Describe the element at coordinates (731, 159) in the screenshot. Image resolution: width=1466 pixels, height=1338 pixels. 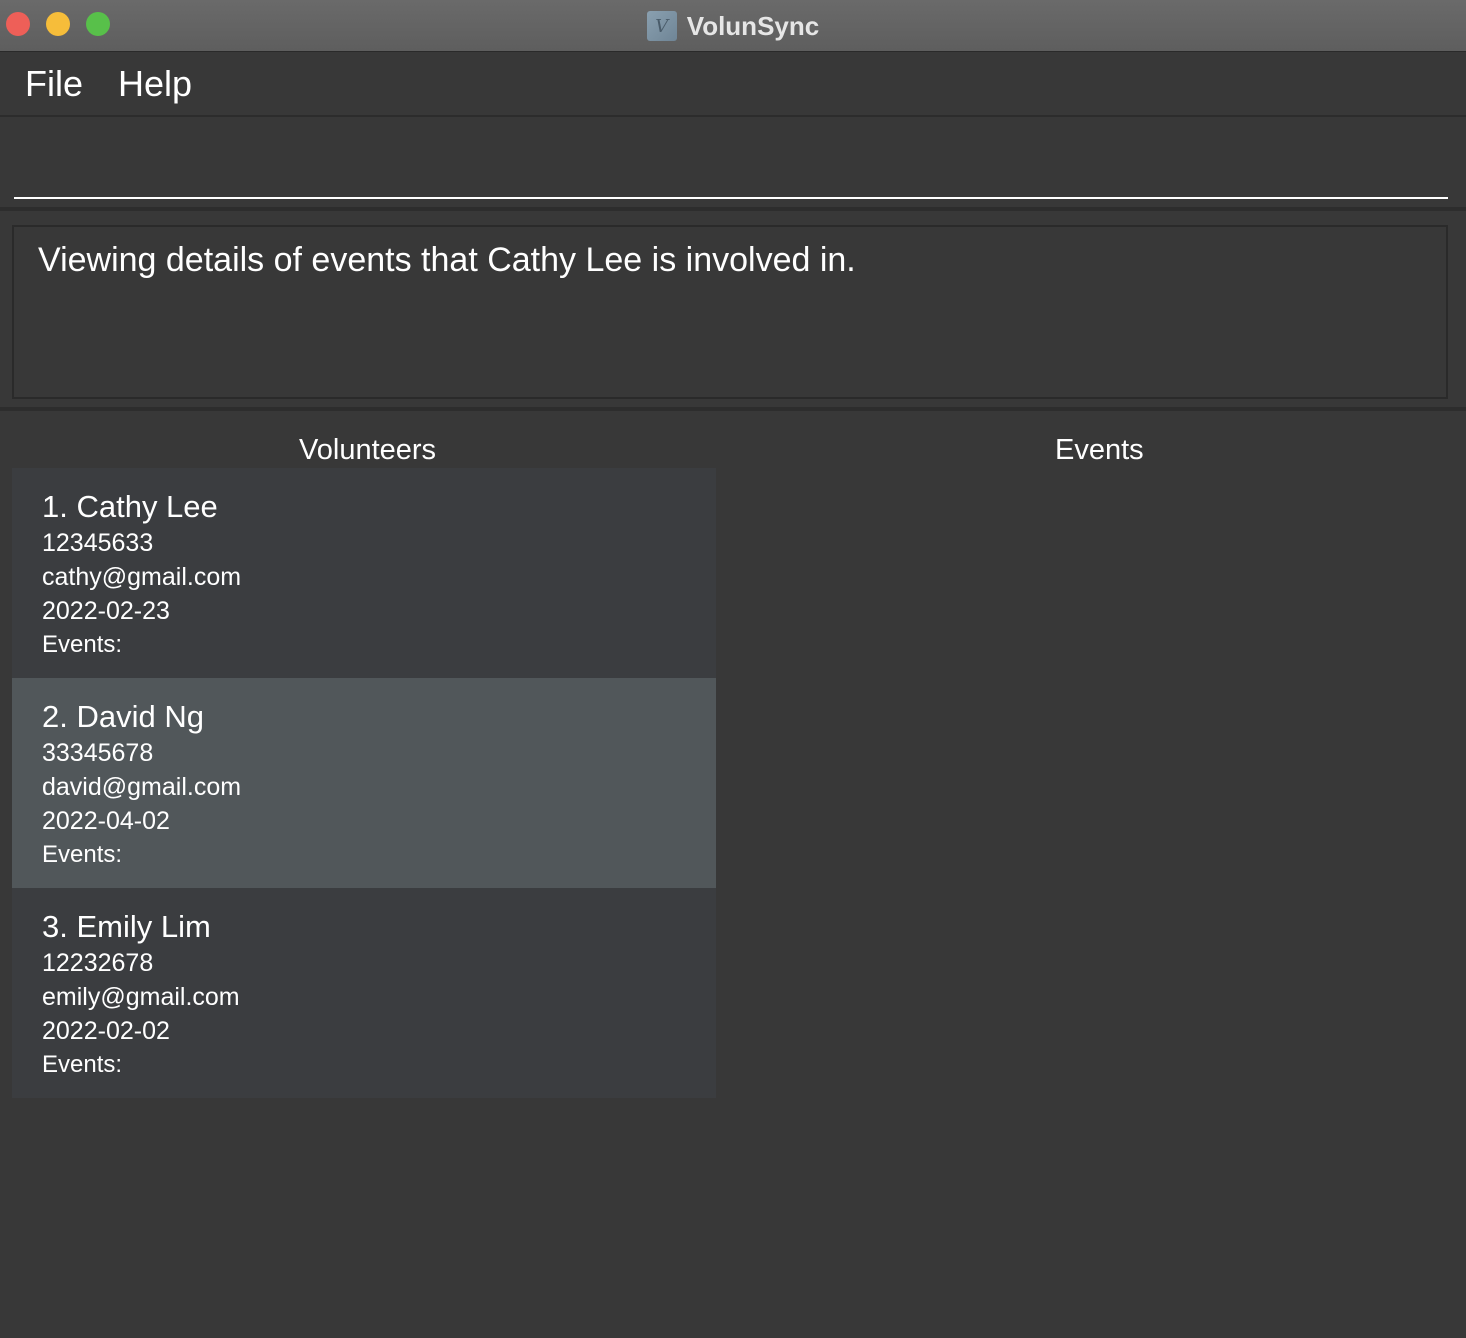
I see `command-input` at that location.